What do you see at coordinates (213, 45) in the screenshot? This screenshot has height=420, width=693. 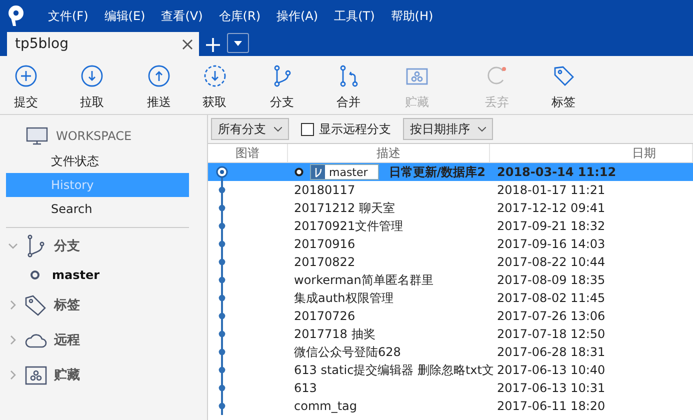 I see `add-tab-icon` at bounding box center [213, 45].